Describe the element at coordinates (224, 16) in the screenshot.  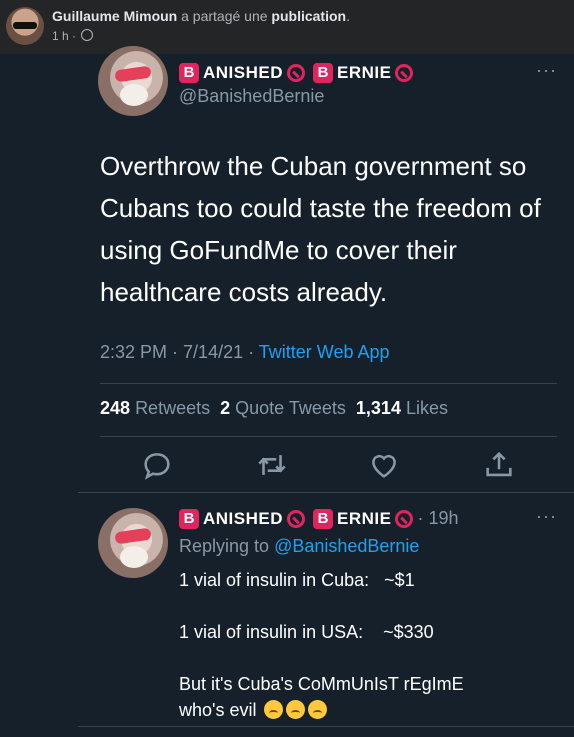
I see `share-action: a partagé une` at that location.